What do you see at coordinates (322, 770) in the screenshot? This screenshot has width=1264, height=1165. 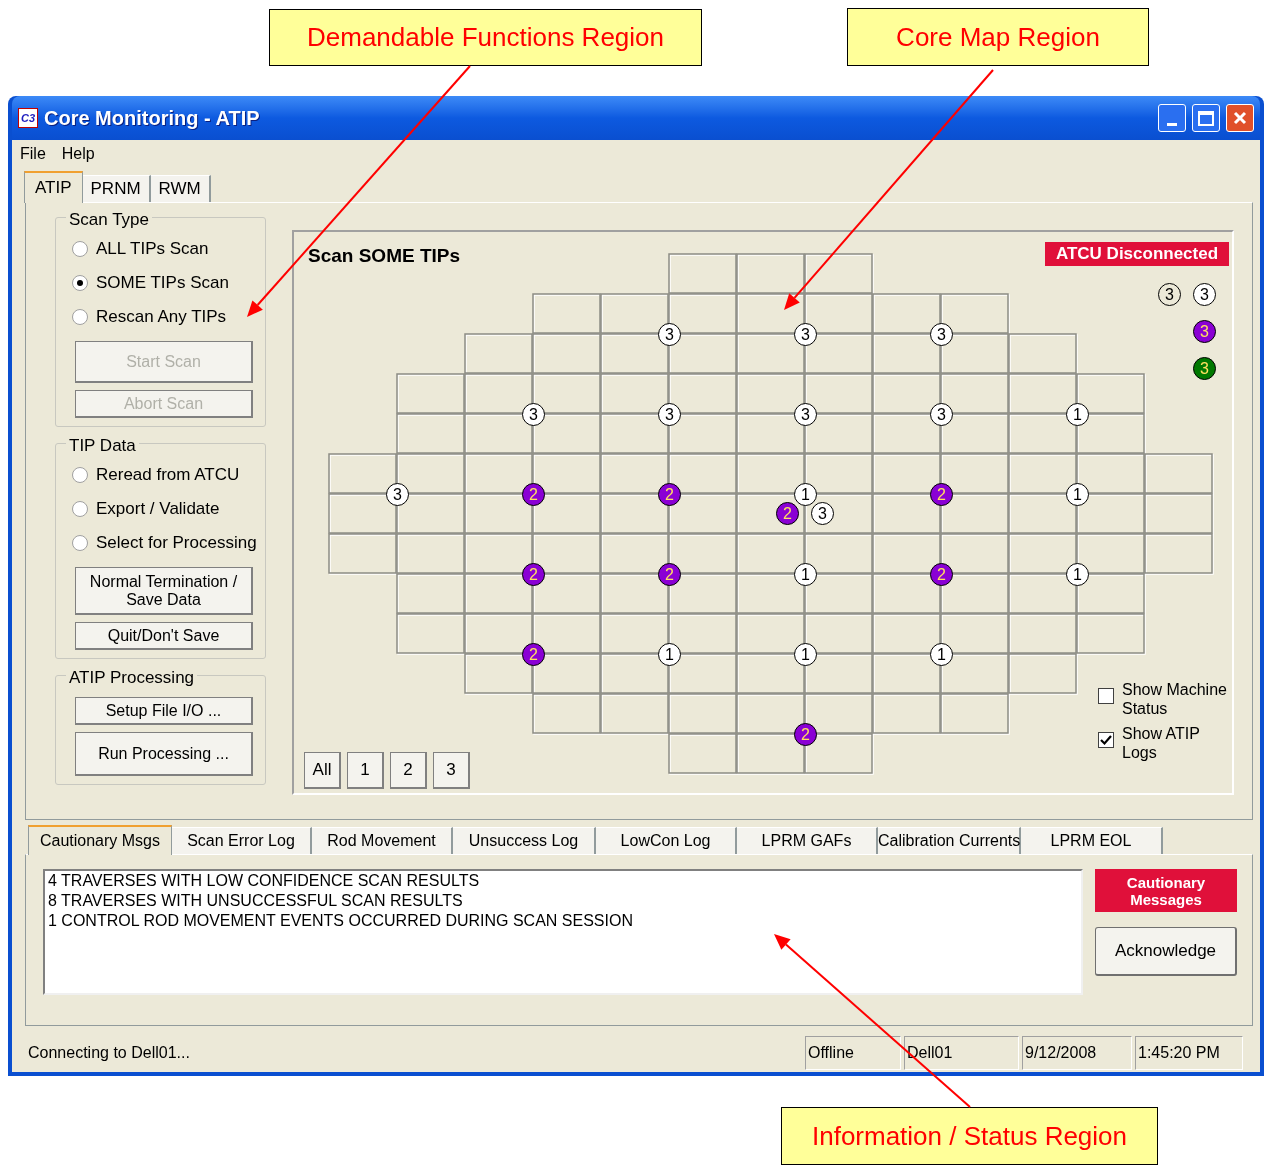 I see `filter-button: All` at bounding box center [322, 770].